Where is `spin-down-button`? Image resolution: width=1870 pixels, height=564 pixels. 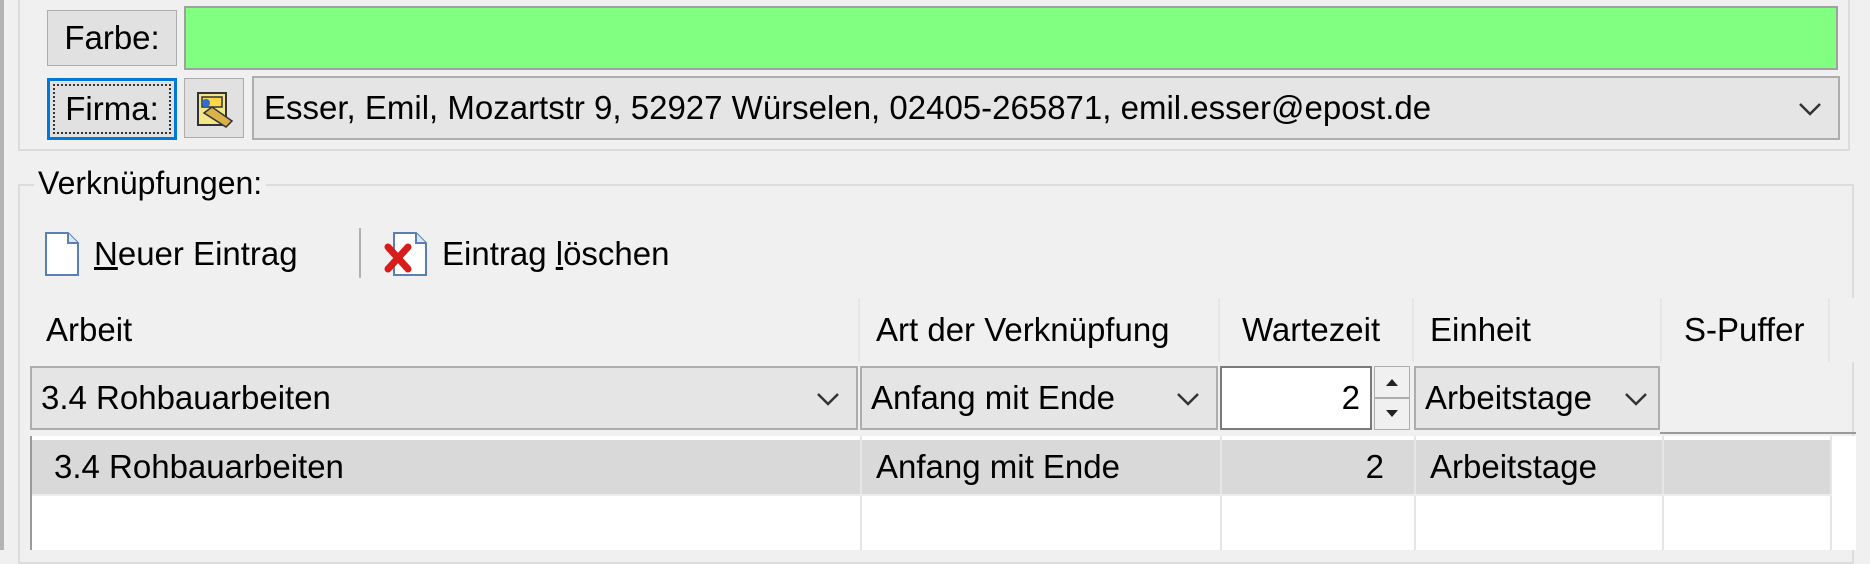 spin-down-button is located at coordinates (1392, 414).